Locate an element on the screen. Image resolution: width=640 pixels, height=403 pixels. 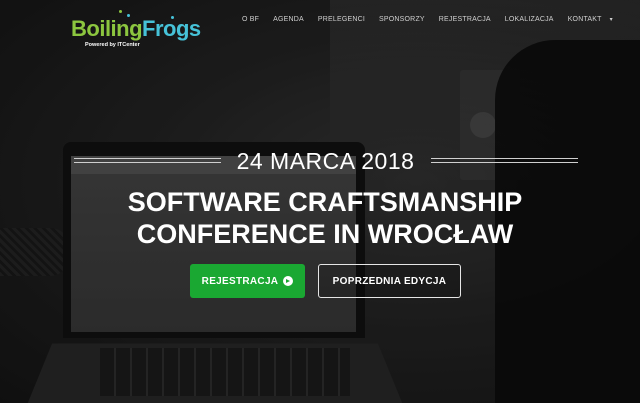
headline-line-1: SOFTWARE CRAFTSMANSHIP is located at coordinates (325, 202).